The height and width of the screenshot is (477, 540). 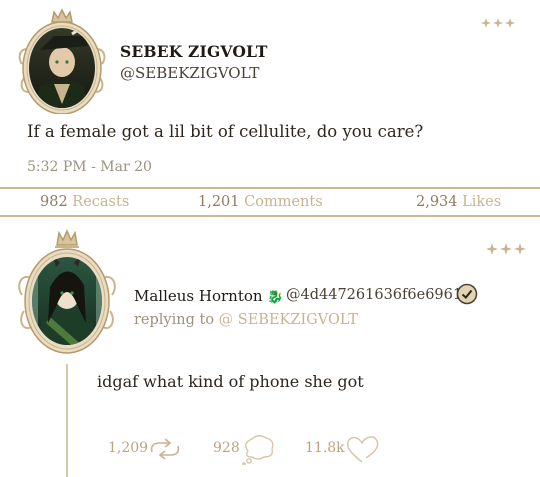 I want to click on replying-to: replying to @ SEBEKZIGVOLT, so click(x=246, y=320).